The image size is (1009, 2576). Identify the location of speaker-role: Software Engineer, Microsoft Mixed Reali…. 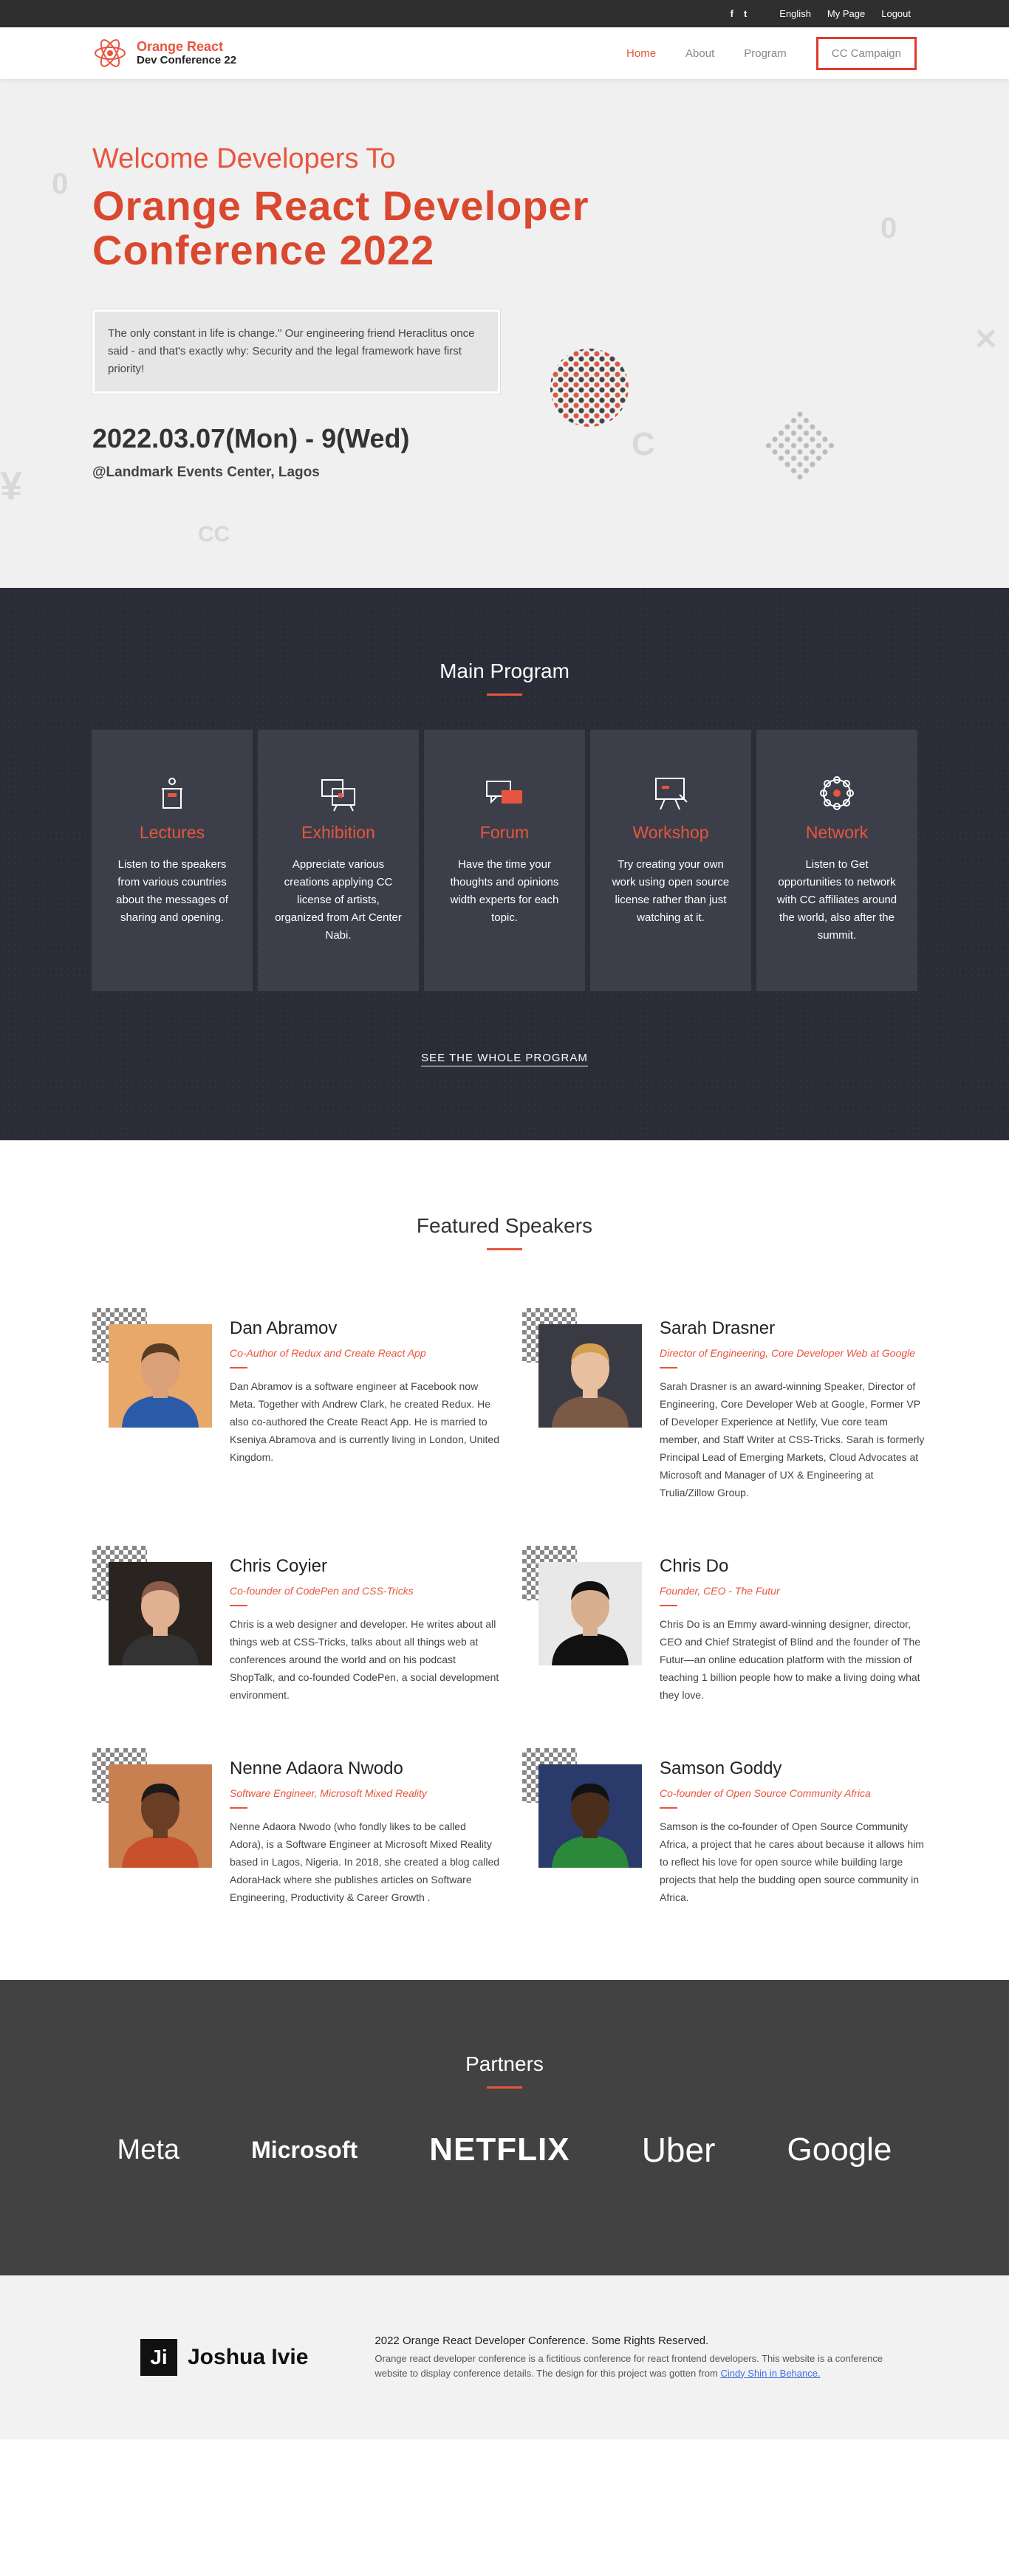
(328, 1793).